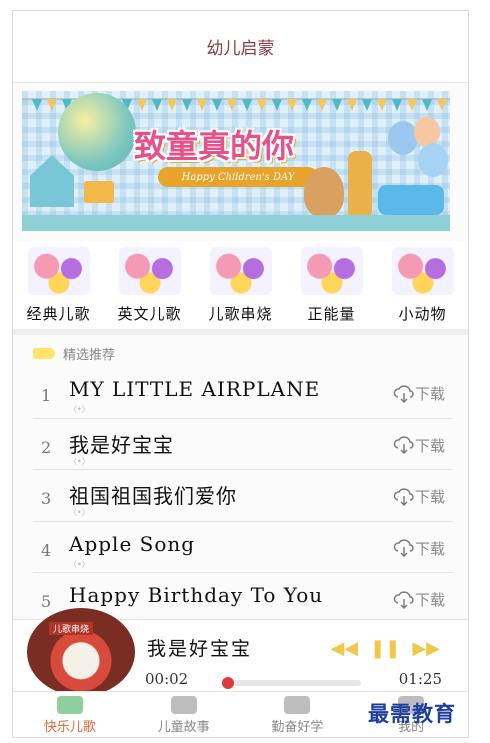 The width and height of the screenshot is (490, 743). What do you see at coordinates (97, 132) in the screenshot?
I see `hot-air-balloon-illustration` at bounding box center [97, 132].